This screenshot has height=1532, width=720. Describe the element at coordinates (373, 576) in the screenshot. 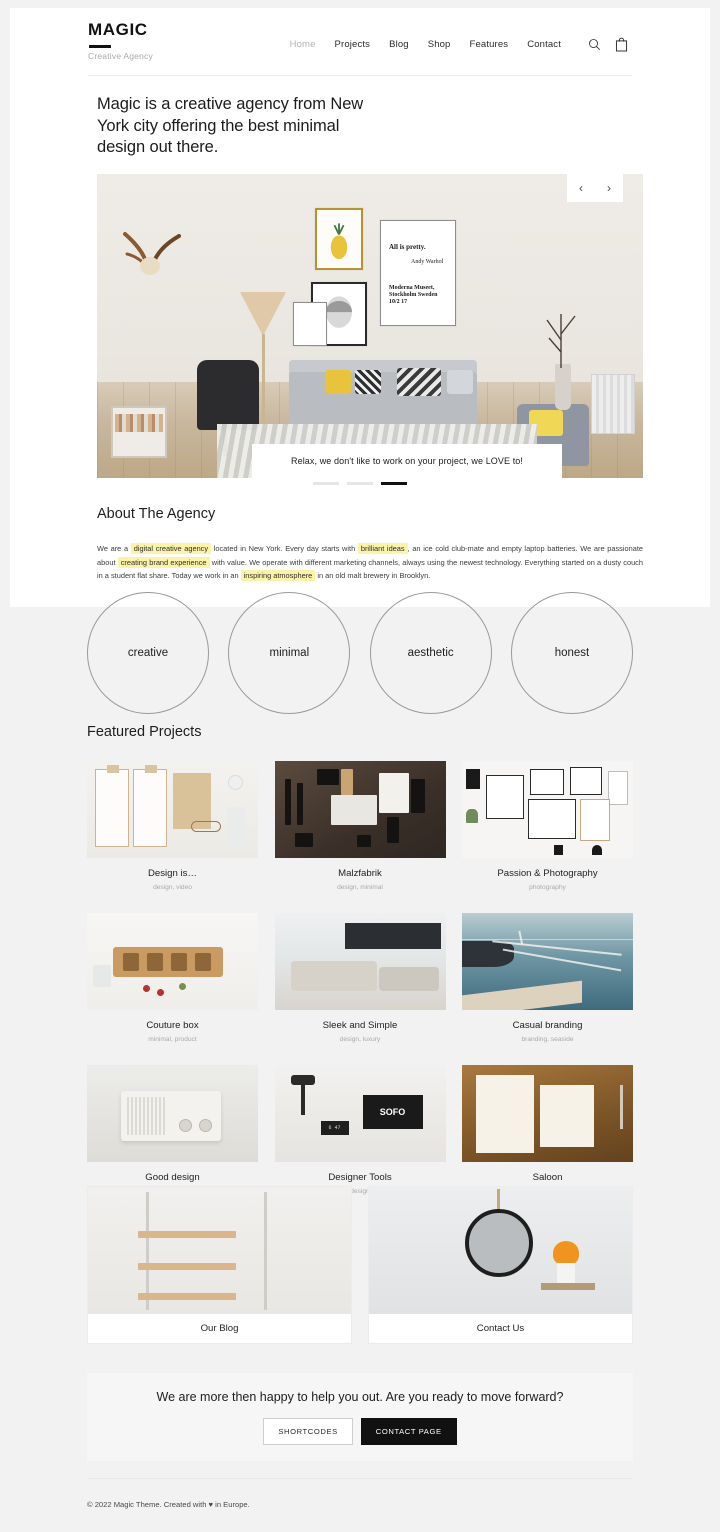

I see `about-text-5: in an old malt brewery in Brooklyn.` at that location.